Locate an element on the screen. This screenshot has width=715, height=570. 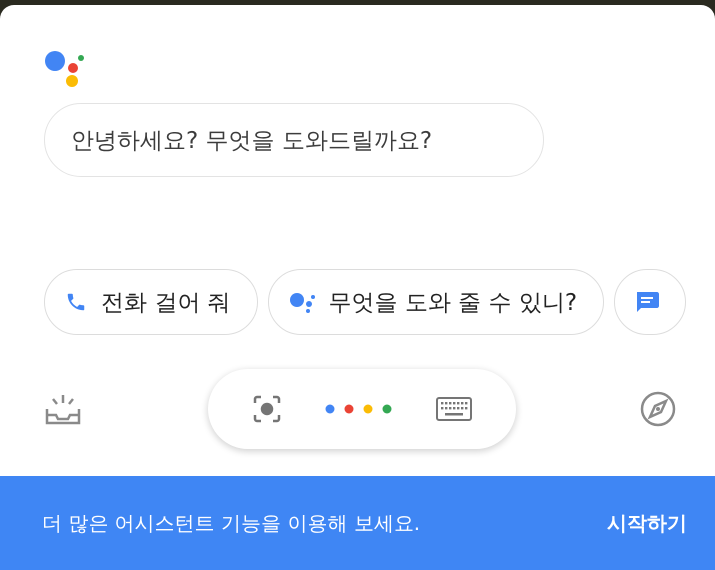
message-icon is located at coordinates (647, 302).